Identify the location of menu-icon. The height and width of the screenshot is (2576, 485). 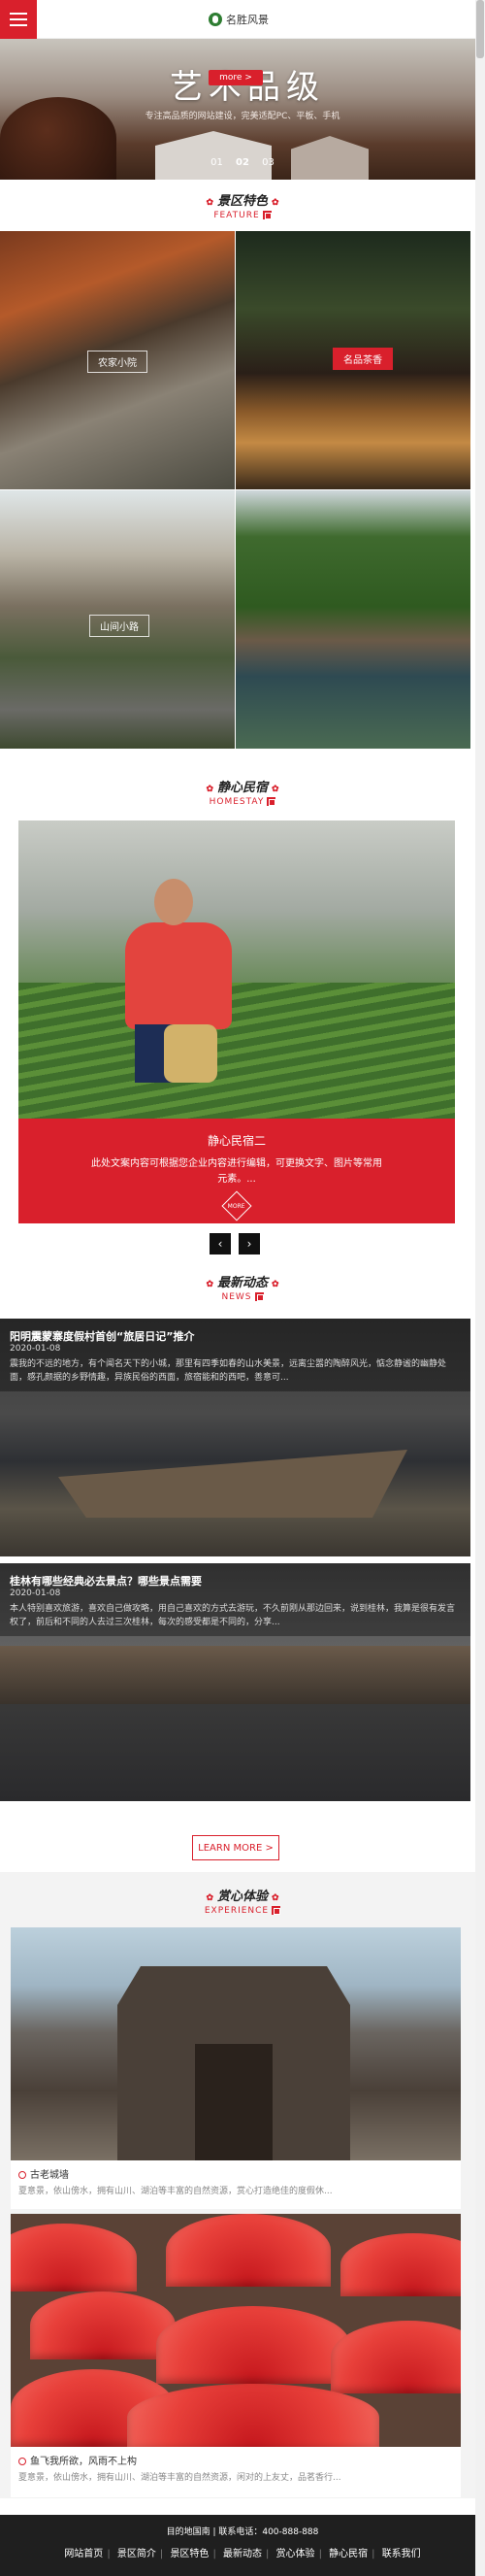
(18, 14).